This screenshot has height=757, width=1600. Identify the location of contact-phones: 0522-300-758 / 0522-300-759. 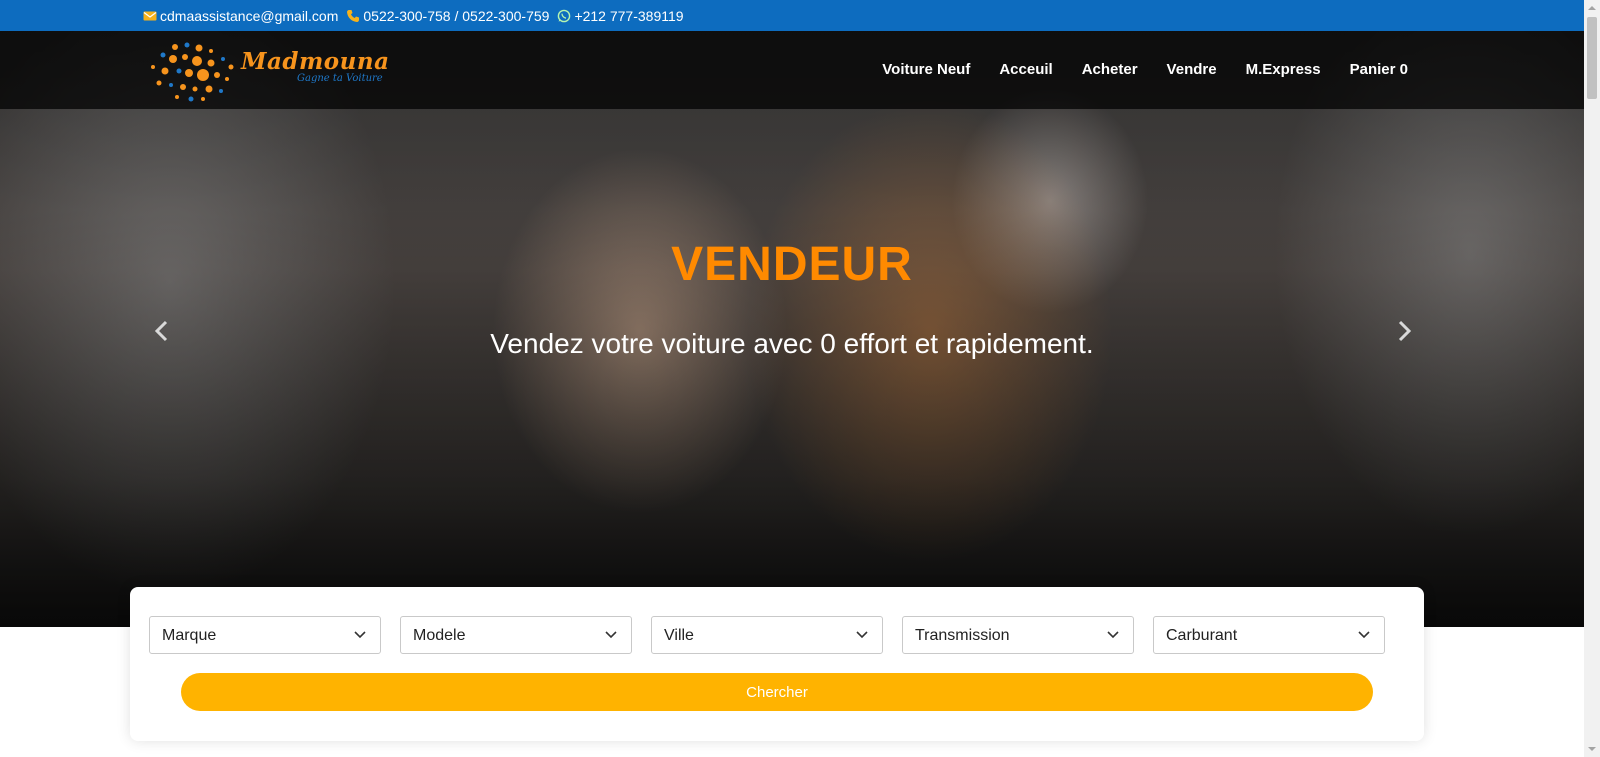
(447, 16).